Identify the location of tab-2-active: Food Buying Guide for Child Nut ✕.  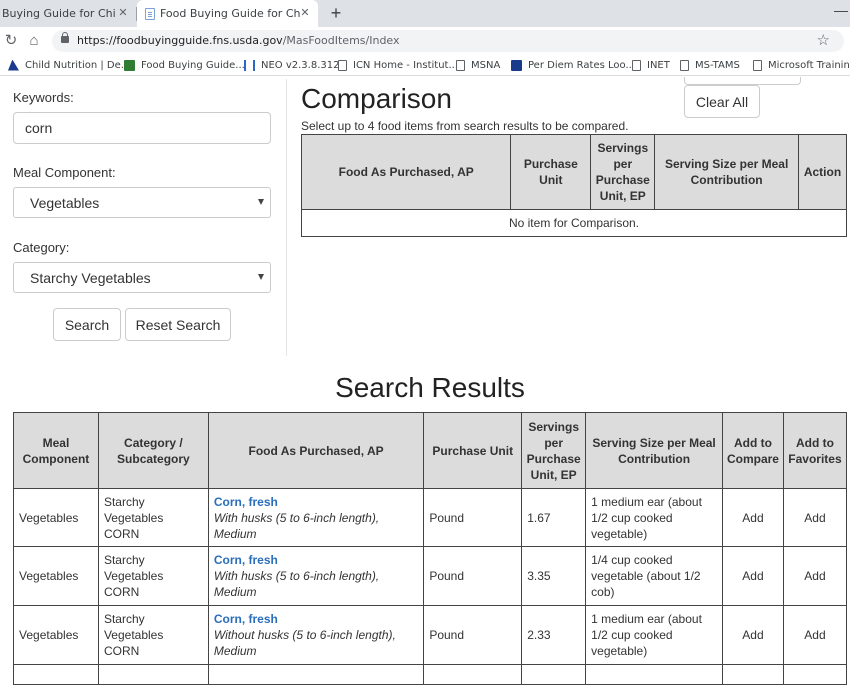
(227, 13).